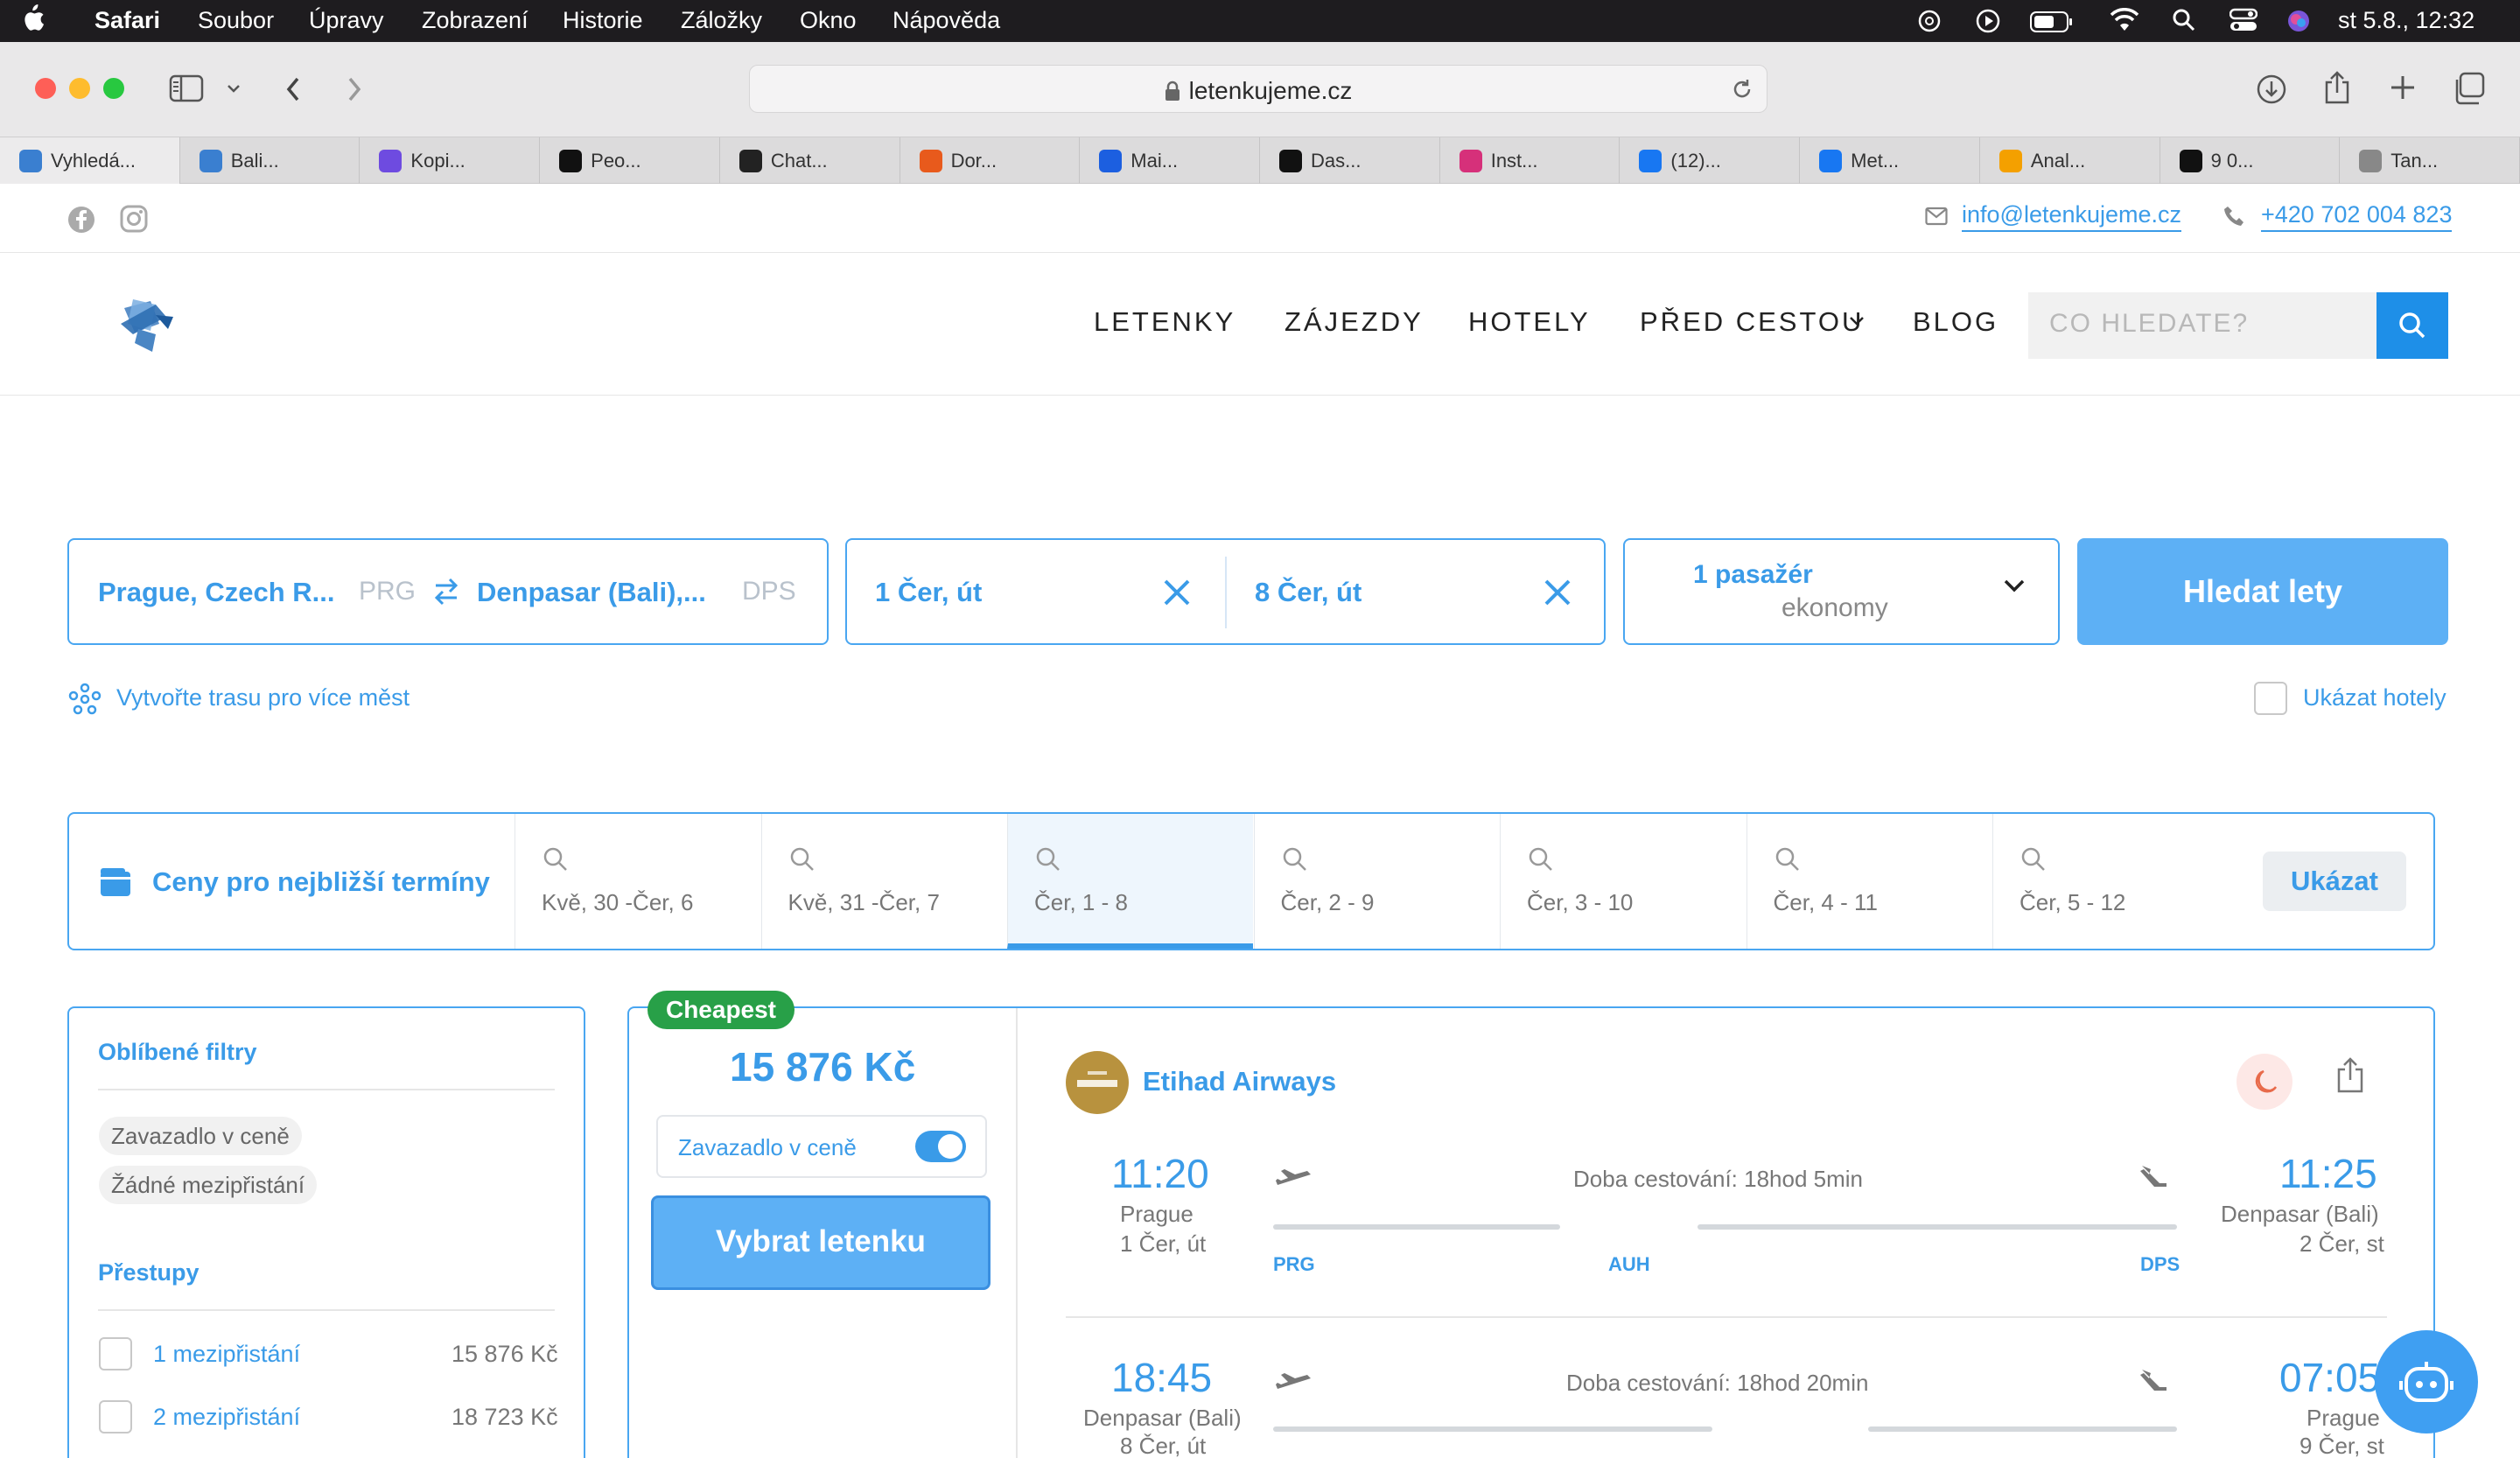 This screenshot has height=1458, width=2520. What do you see at coordinates (2262, 591) in the screenshot?
I see `search-flights-button: Hledat lety` at bounding box center [2262, 591].